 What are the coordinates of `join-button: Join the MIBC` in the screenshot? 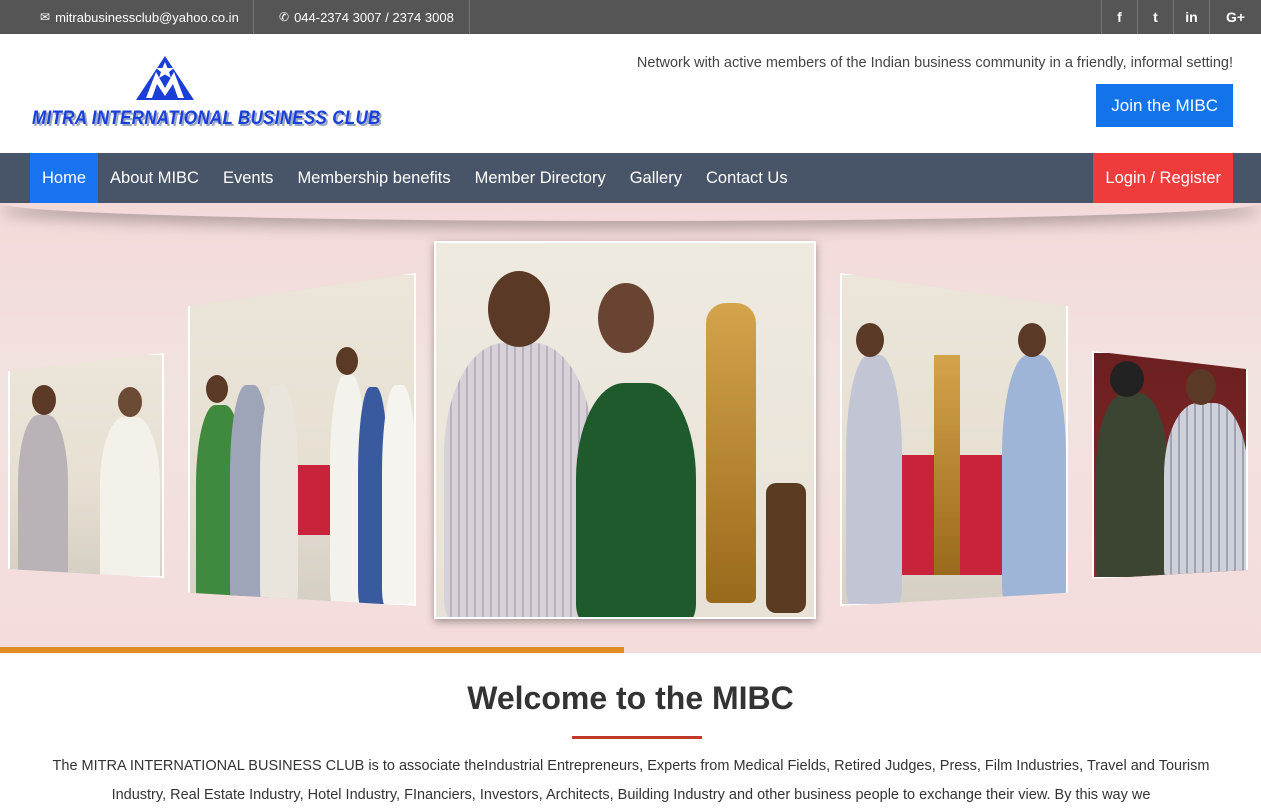 It's located at (1164, 105).